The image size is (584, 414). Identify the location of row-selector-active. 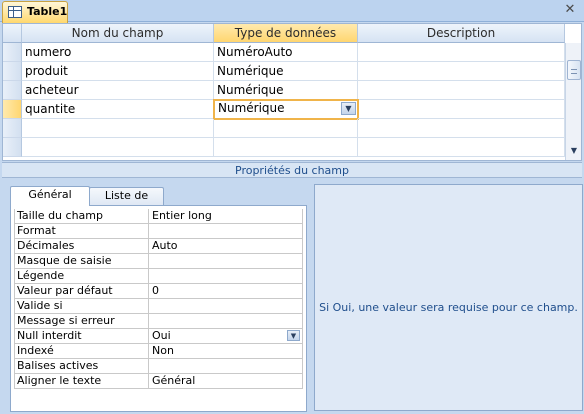
(12, 109).